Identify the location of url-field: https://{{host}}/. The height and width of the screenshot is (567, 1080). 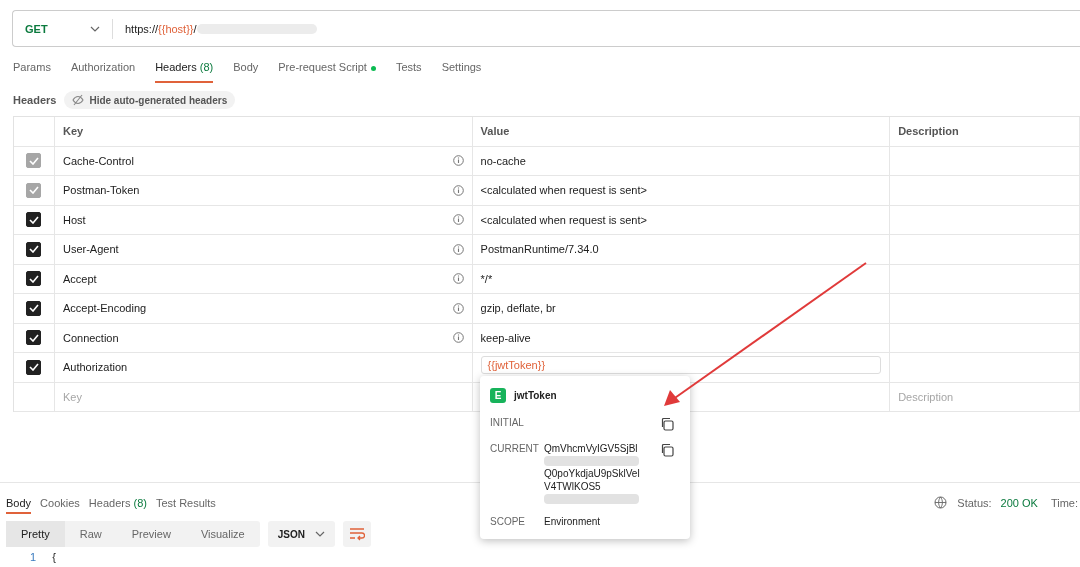
(215, 28).